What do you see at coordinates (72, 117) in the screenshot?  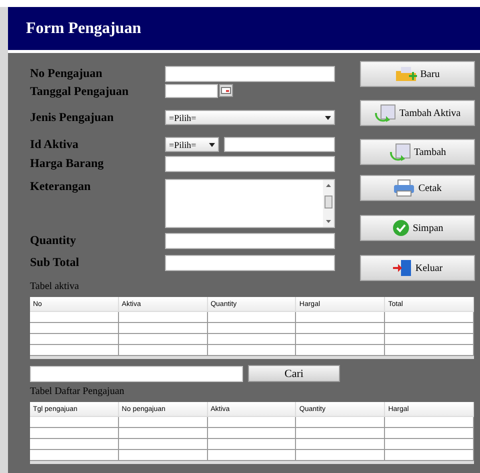 I see `field-label: Jenis Pengajuan` at bounding box center [72, 117].